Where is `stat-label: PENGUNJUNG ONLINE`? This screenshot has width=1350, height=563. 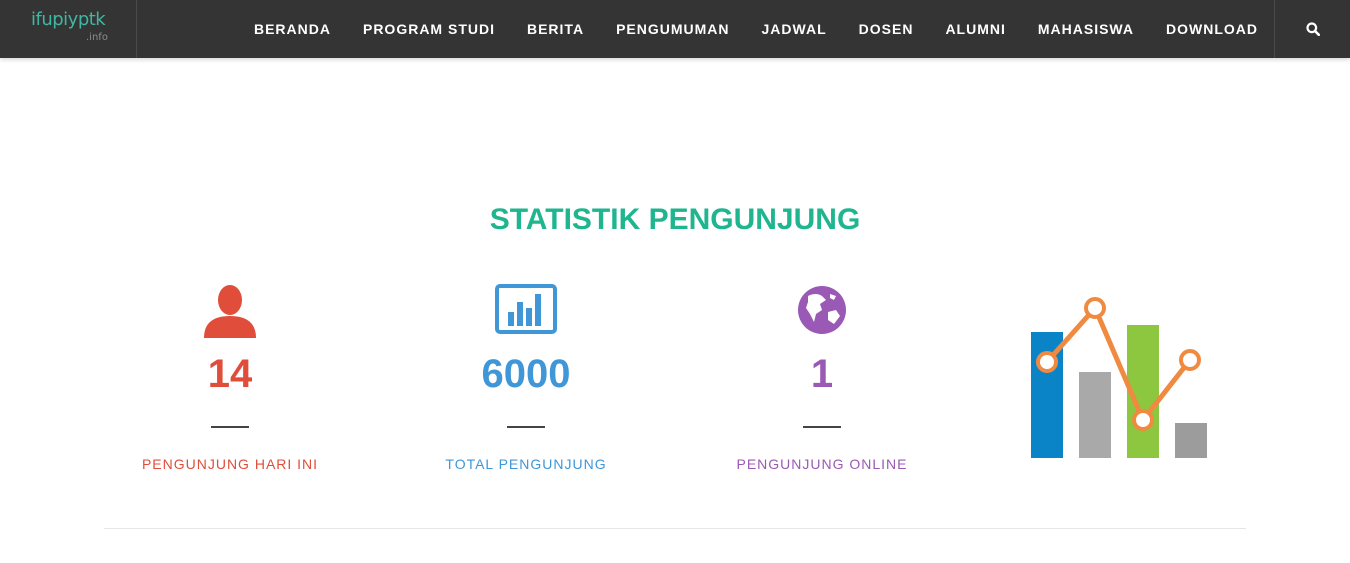
stat-label: PENGUNJUNG ONLINE is located at coordinates (822, 464).